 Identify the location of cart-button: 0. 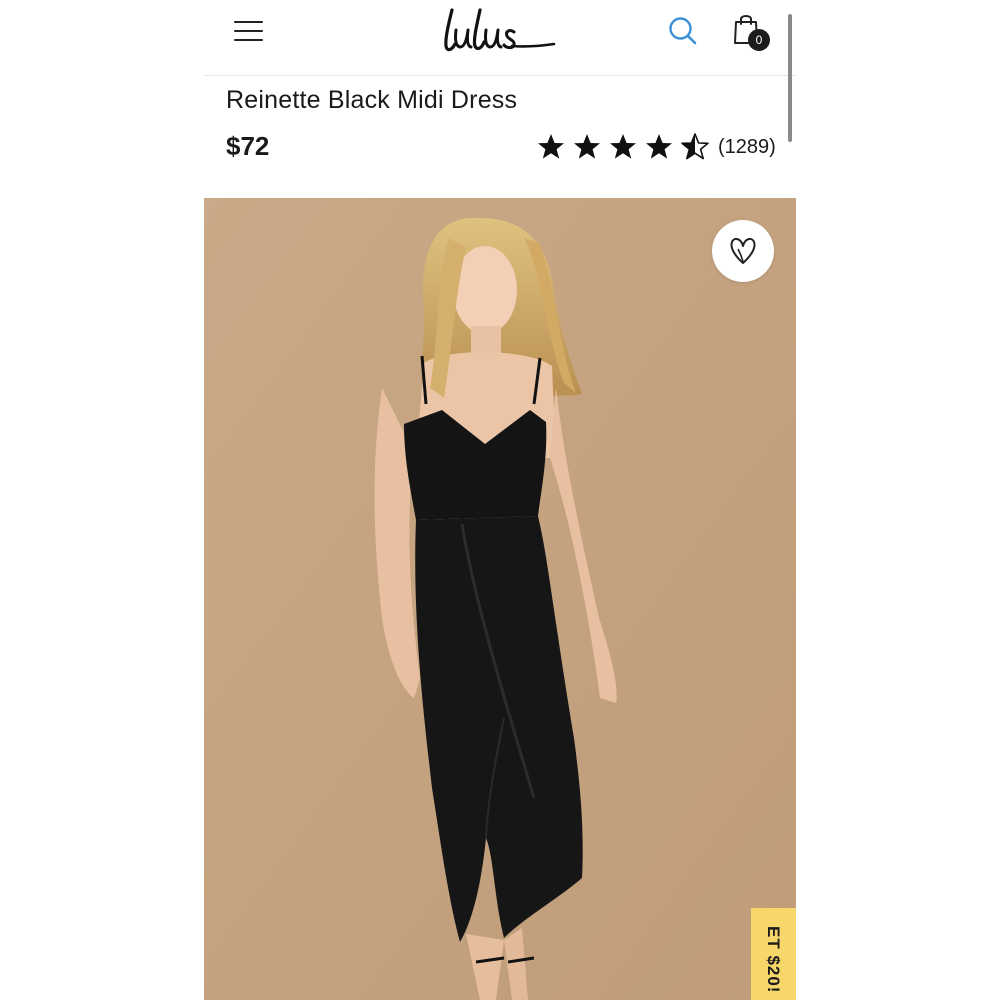
(754, 33).